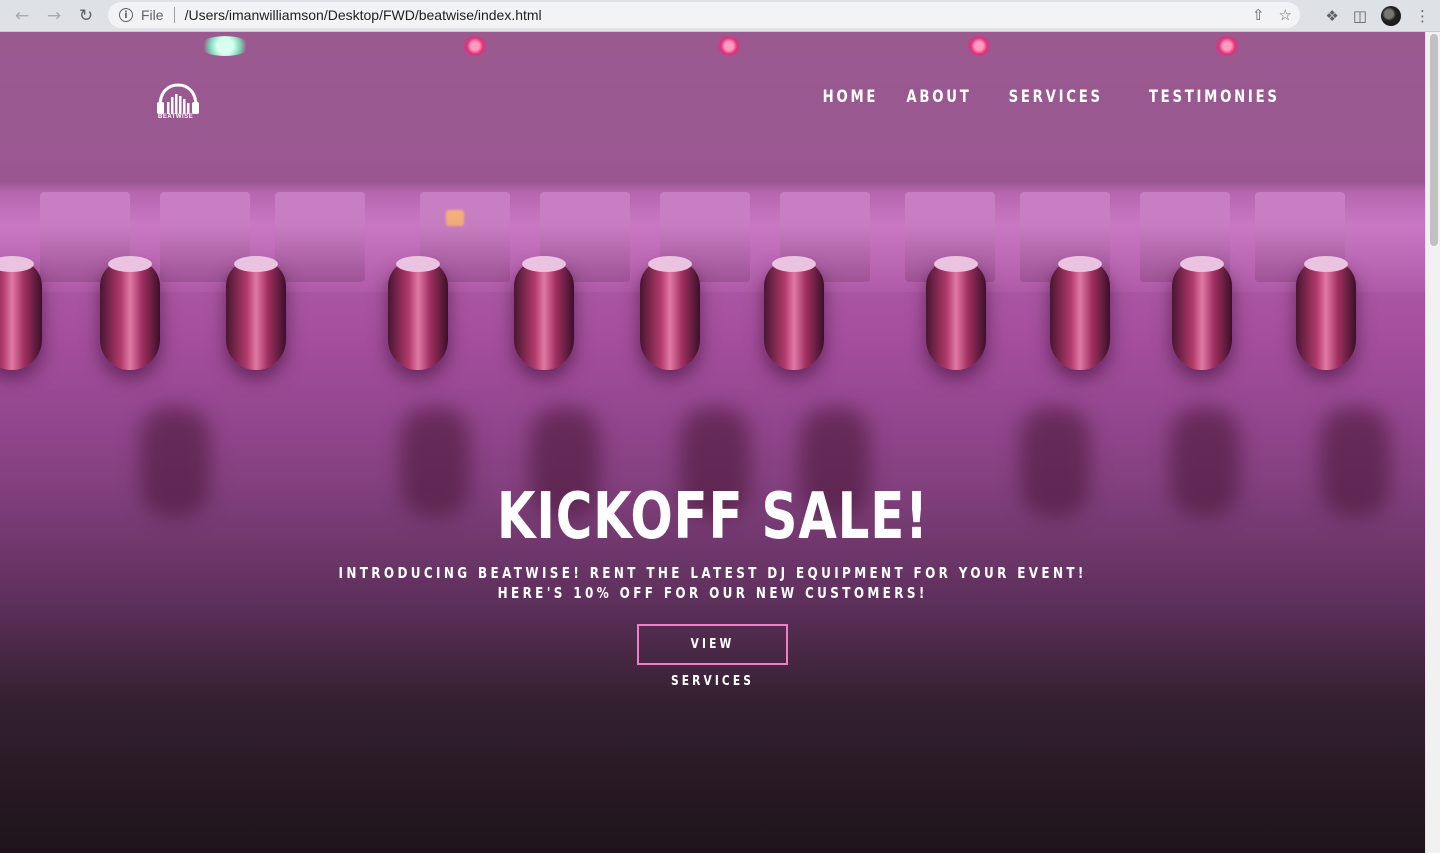 Image resolution: width=1440 pixels, height=853 pixels. What do you see at coordinates (86, 16) in the screenshot?
I see `reload-icon: ↻` at bounding box center [86, 16].